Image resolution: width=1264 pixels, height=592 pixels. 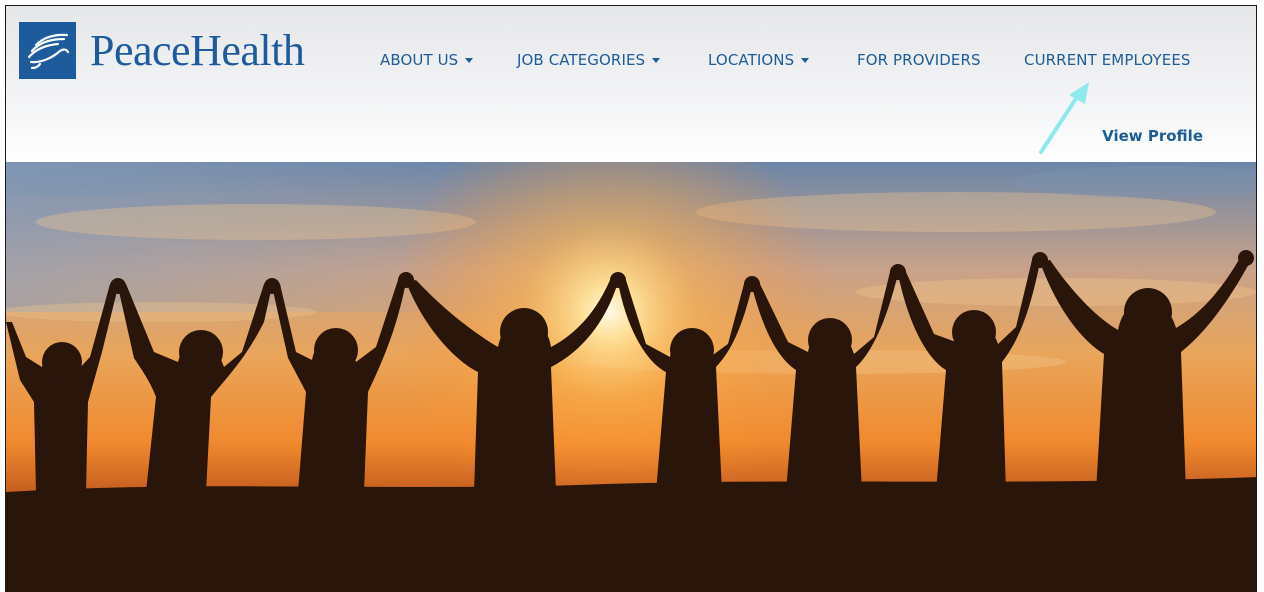 I want to click on nav-for-providers: FOR PROVIDERS, so click(x=919, y=60).